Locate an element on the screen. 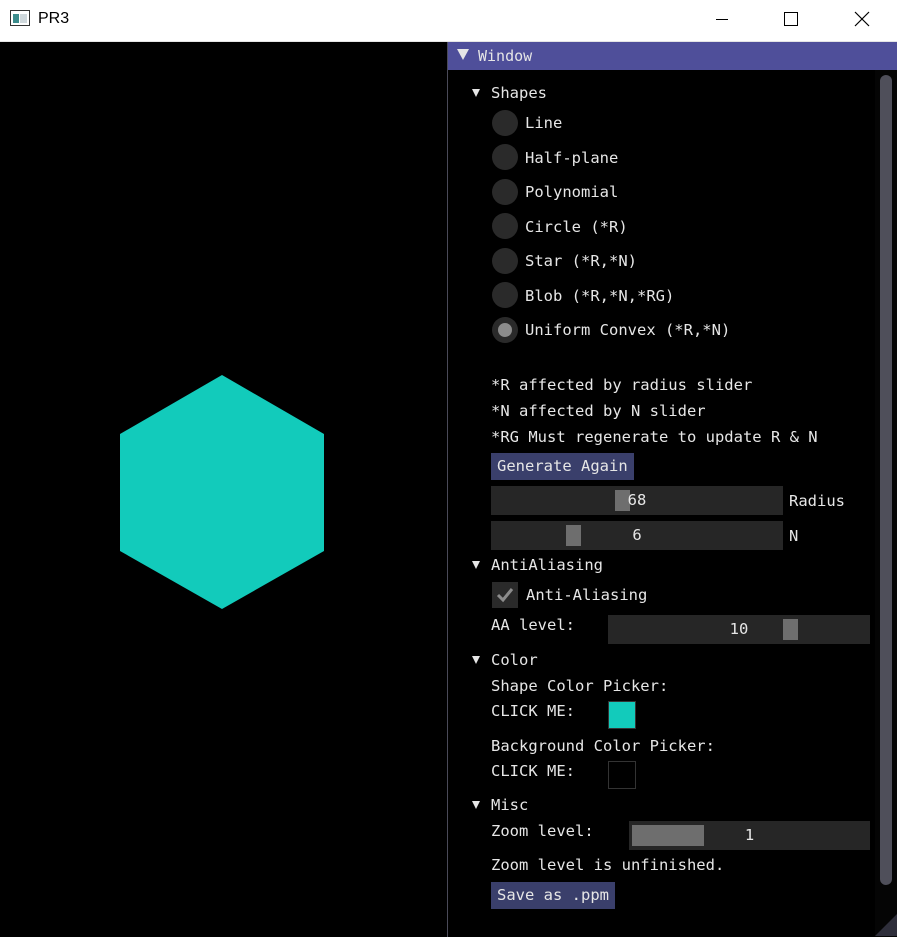  render-canvas is located at coordinates (222, 492).